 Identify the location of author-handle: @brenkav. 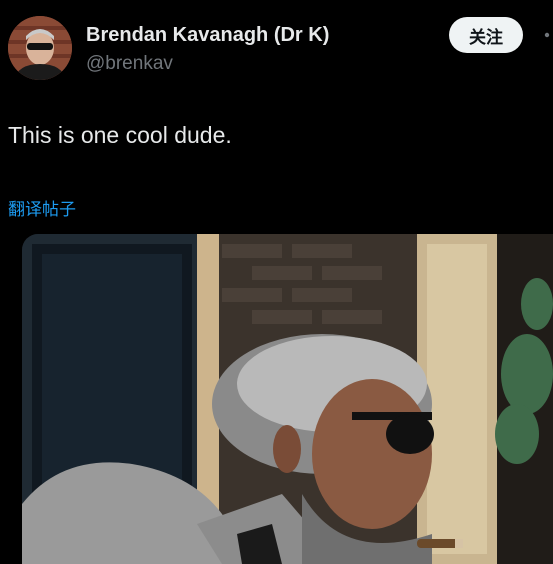
(129, 64).